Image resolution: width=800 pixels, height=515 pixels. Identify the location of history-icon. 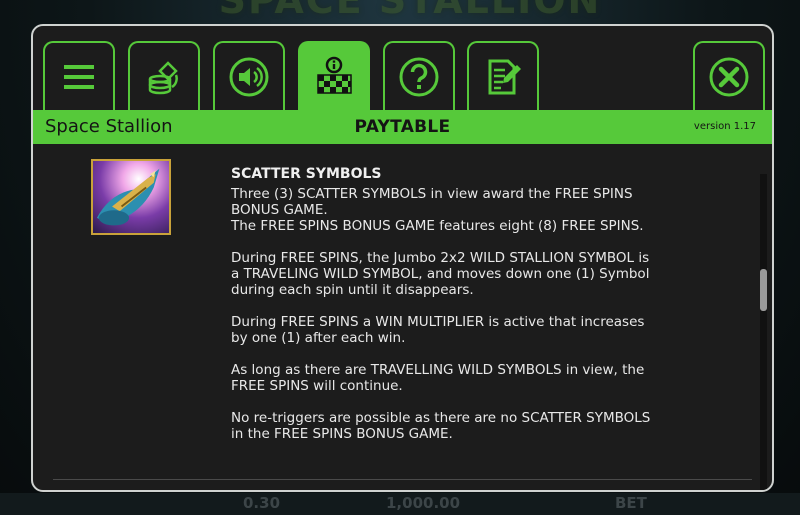
(504, 76).